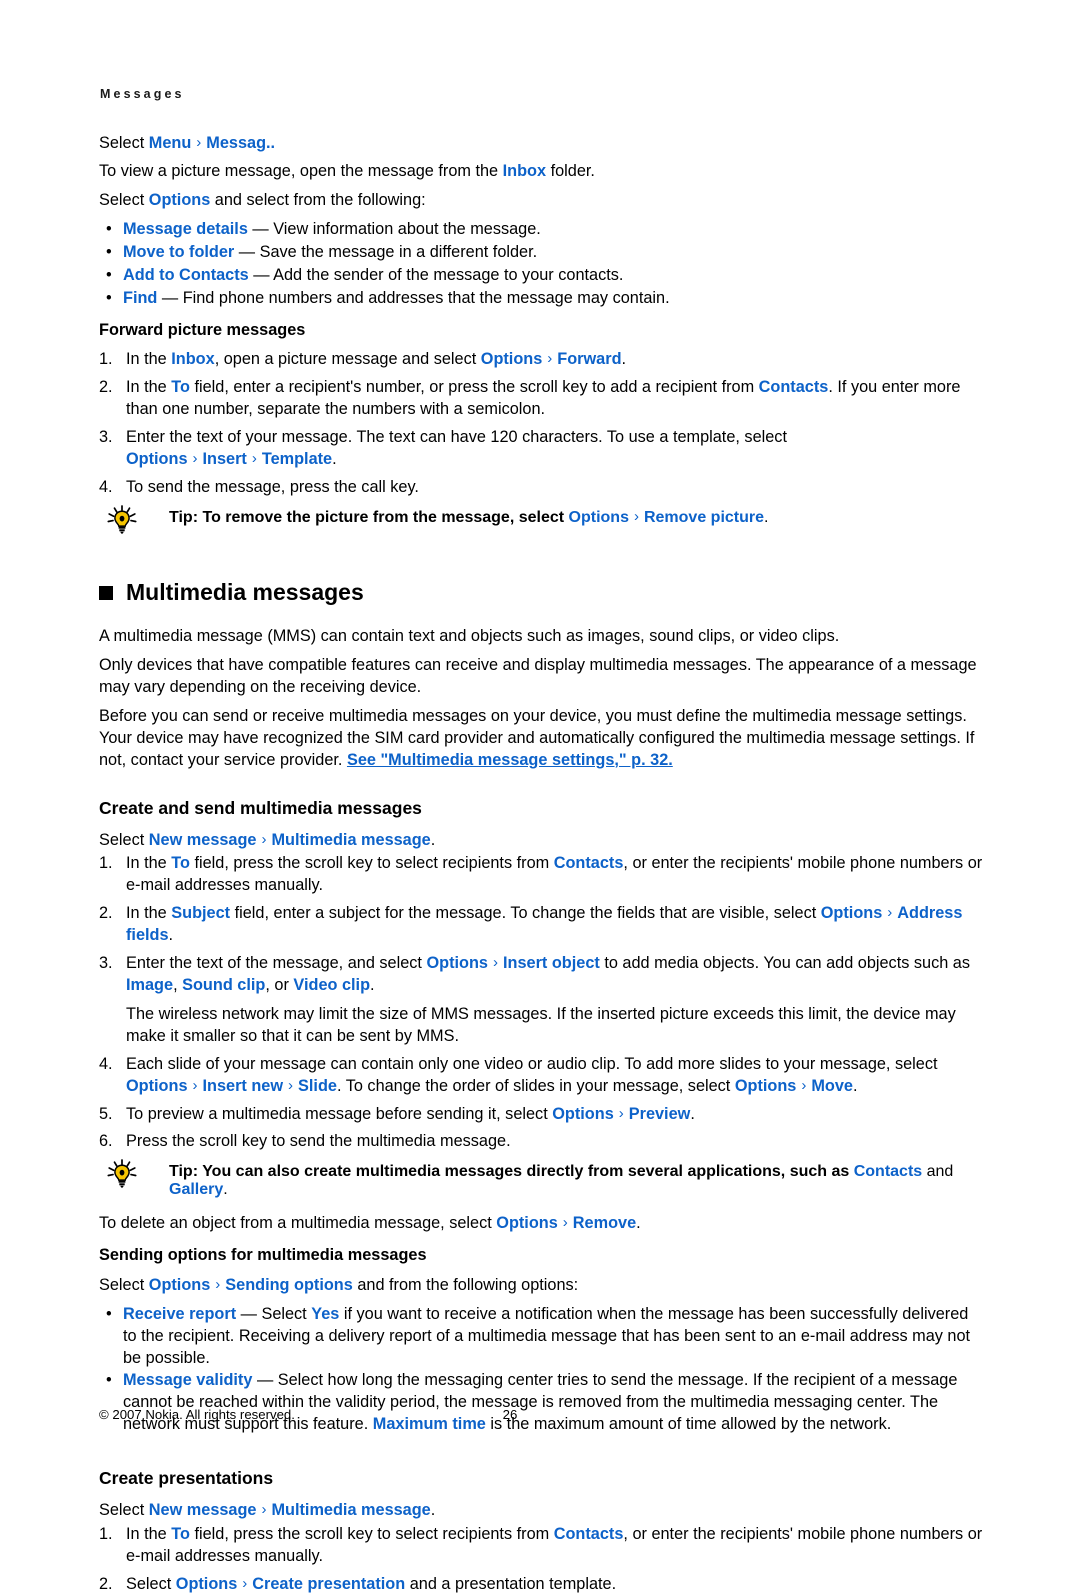 The width and height of the screenshot is (1080, 1596). What do you see at coordinates (106, 913) in the screenshot?
I see `step-number: 2.` at bounding box center [106, 913].